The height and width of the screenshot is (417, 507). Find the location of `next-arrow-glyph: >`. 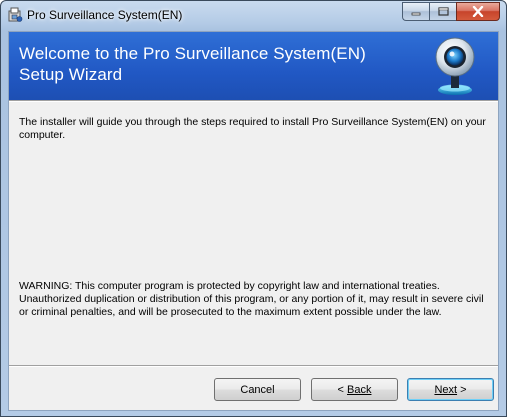

next-arrow-glyph: > is located at coordinates (463, 389).